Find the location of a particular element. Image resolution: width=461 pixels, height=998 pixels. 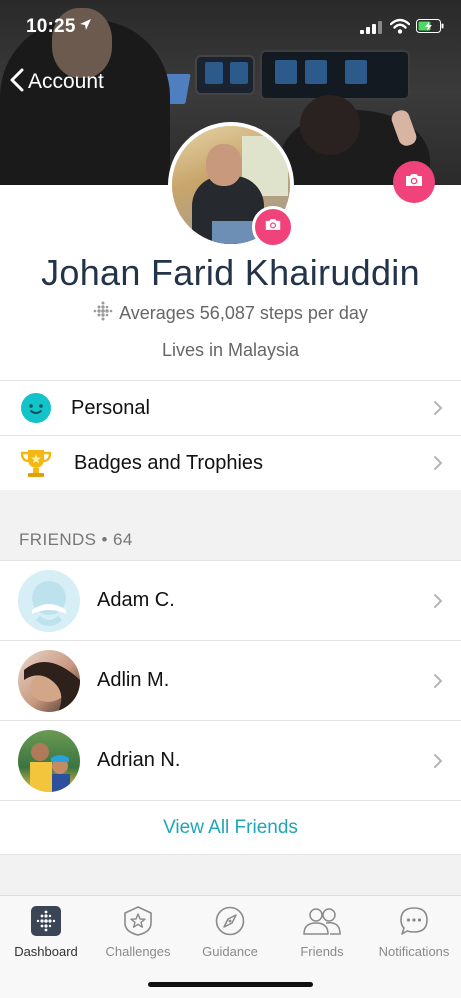

steps-average: Averages 56,087 steps per day is located at coordinates (230, 313).